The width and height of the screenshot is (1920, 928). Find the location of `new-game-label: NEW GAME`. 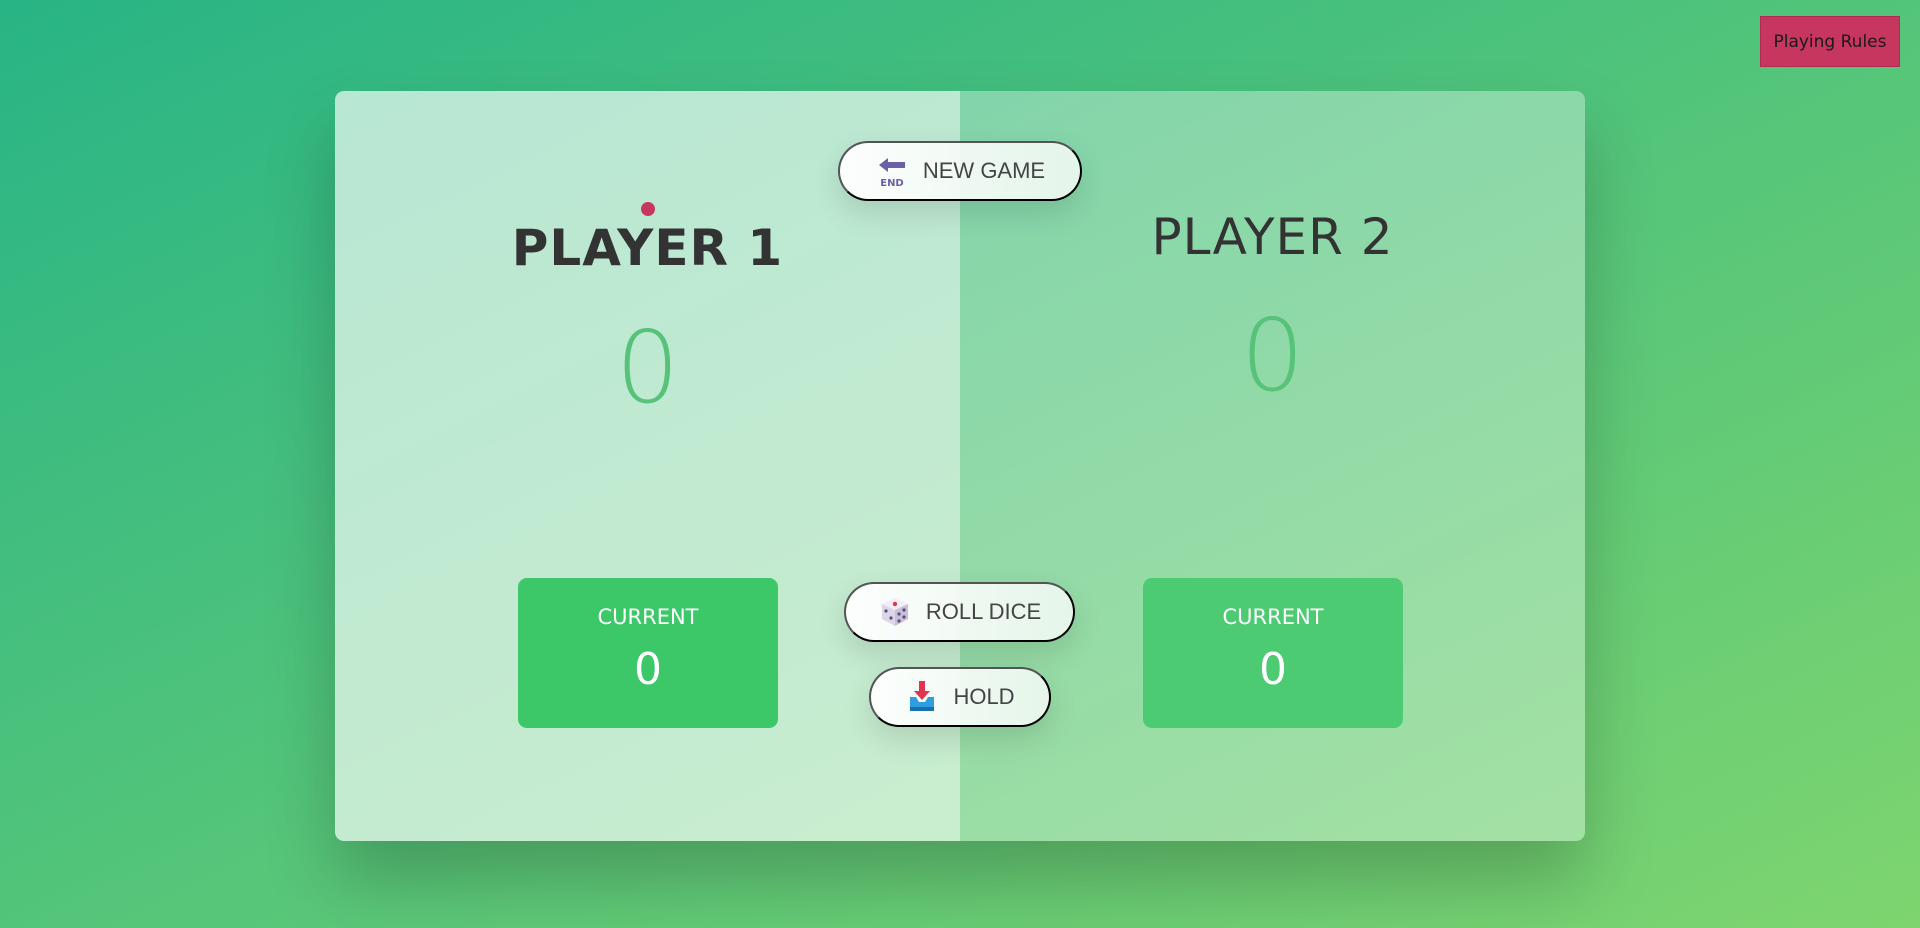

new-game-label: NEW GAME is located at coordinates (984, 170).